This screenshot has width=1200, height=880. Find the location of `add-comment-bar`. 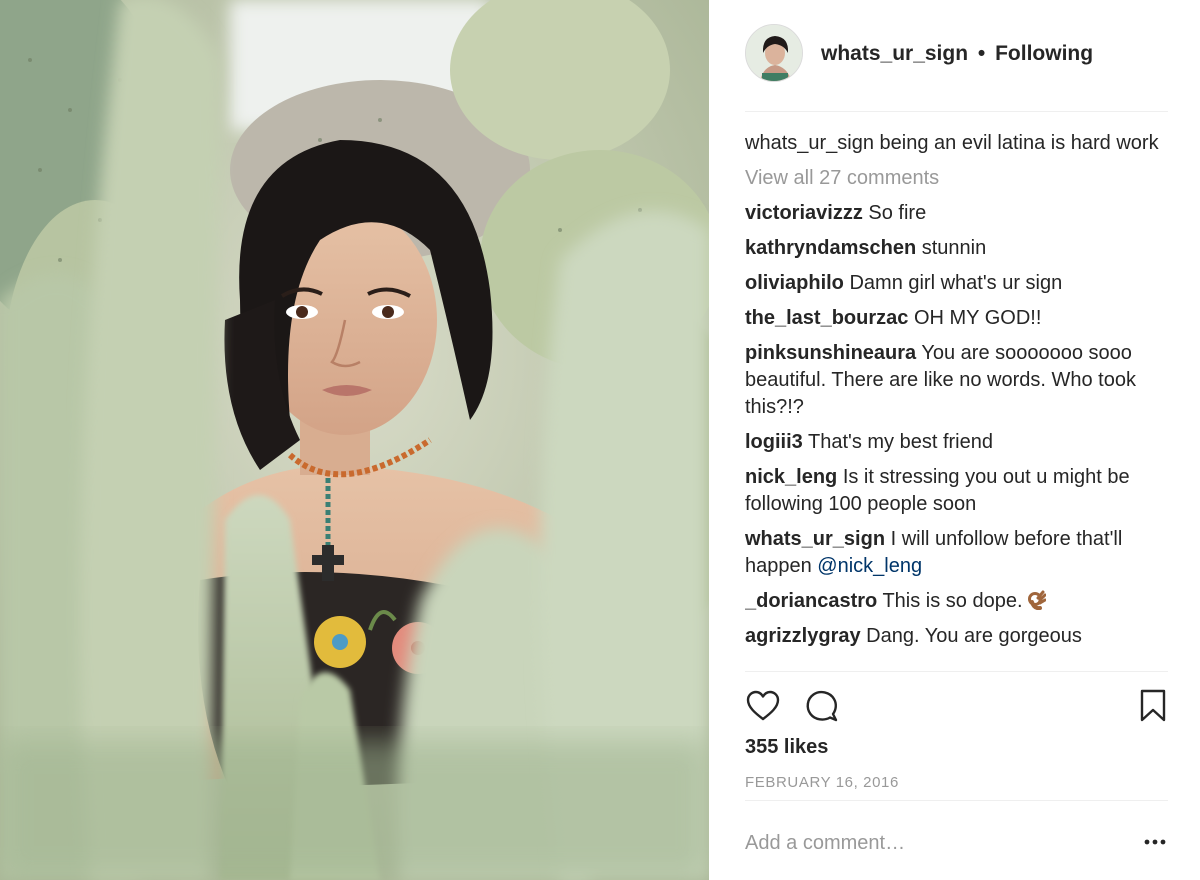

add-comment-bar is located at coordinates (956, 845).